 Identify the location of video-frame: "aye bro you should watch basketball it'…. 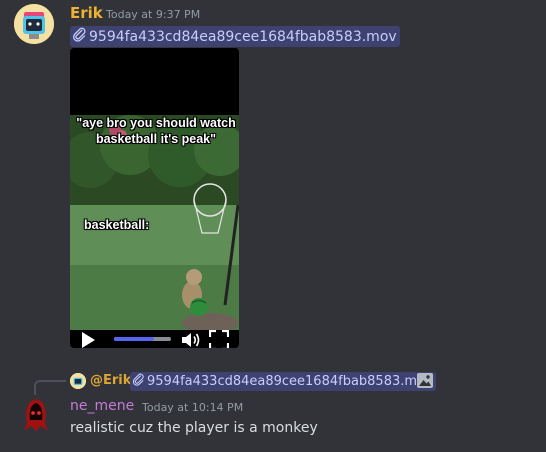
(154, 222).